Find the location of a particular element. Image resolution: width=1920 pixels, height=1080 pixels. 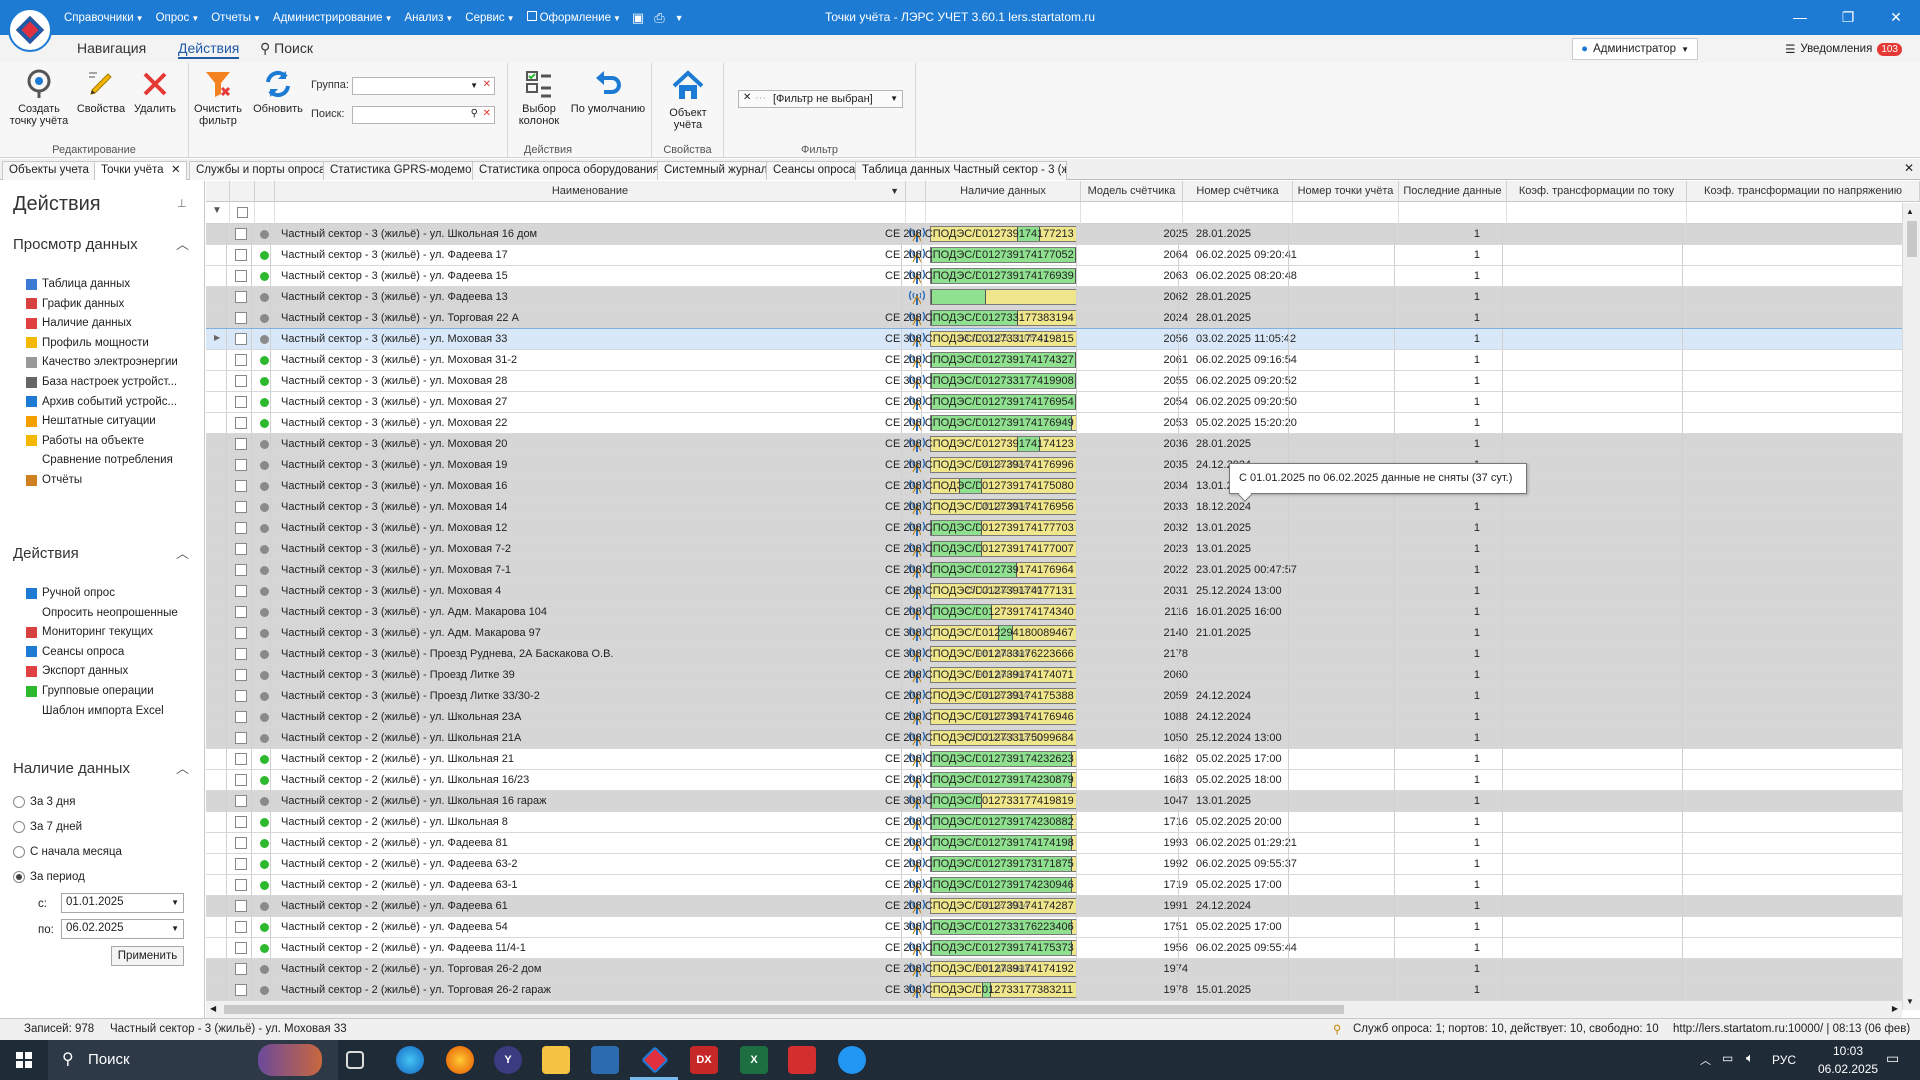

action-item: Групповые операции is located at coordinates (90, 691).